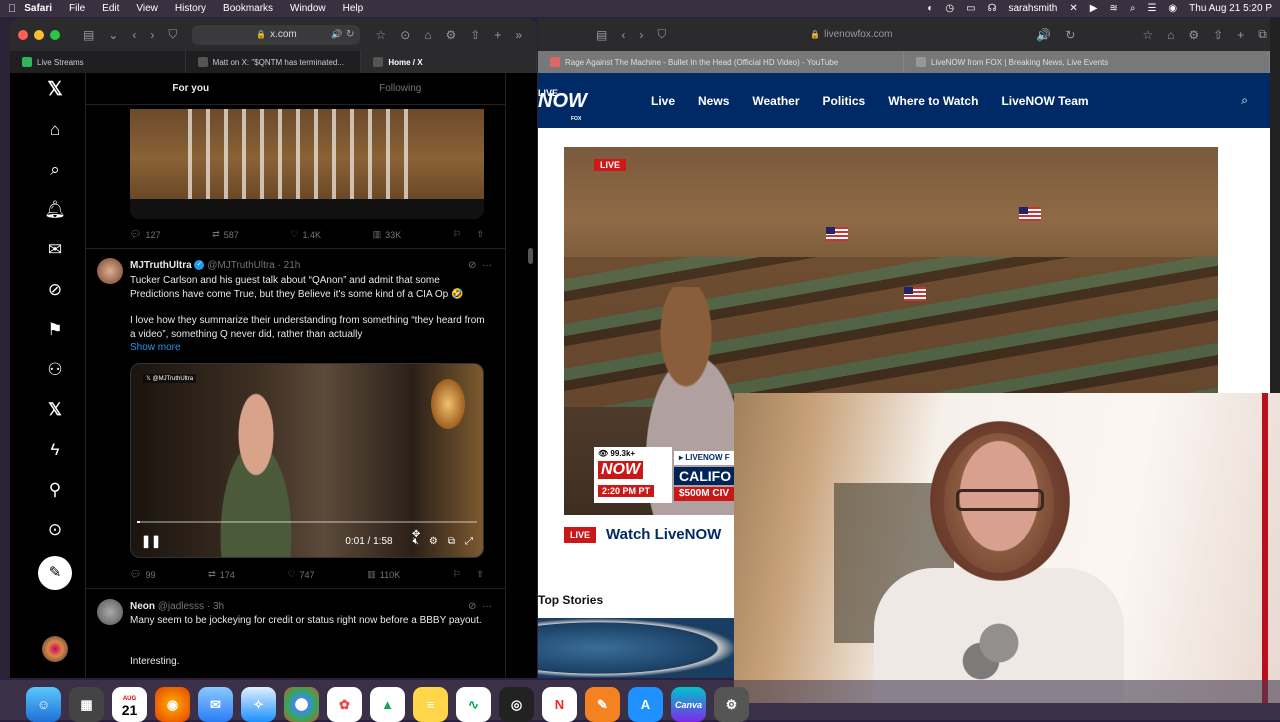 This screenshot has height=722, width=1280. I want to click on reload-icon: ↻, so click(1070, 35).